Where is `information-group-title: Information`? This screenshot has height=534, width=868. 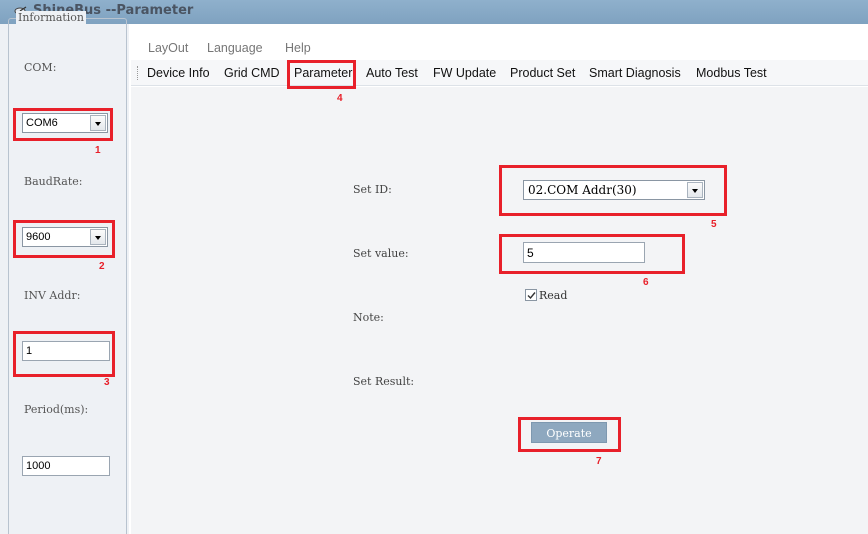 information-group-title: Information is located at coordinates (51, 17).